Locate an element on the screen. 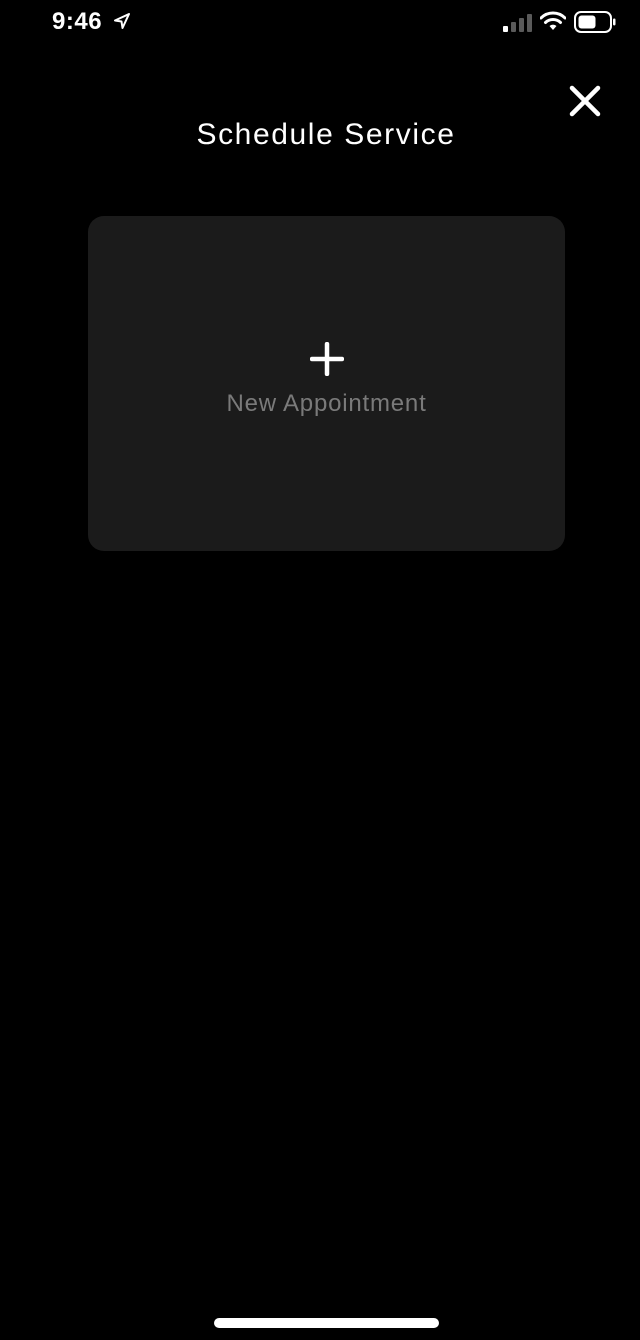  plus-icon is located at coordinates (327, 359).